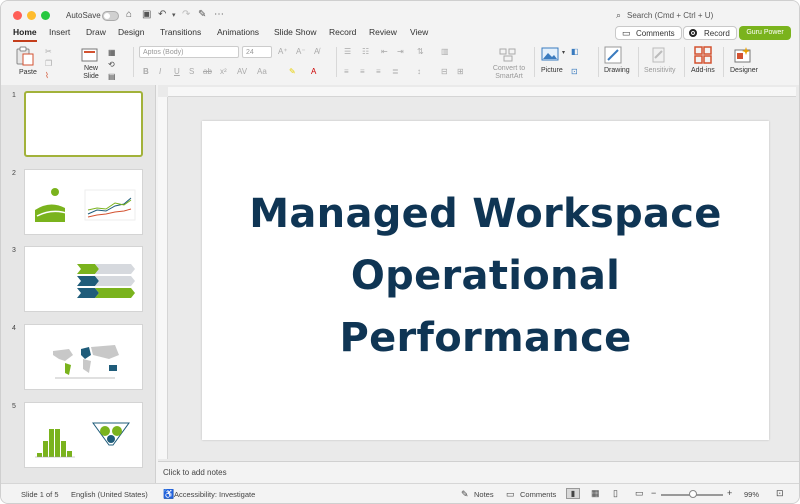 Image resolution: width=800 pixels, height=504 pixels. I want to click on normal-view-icon: ▮, so click(573, 493).